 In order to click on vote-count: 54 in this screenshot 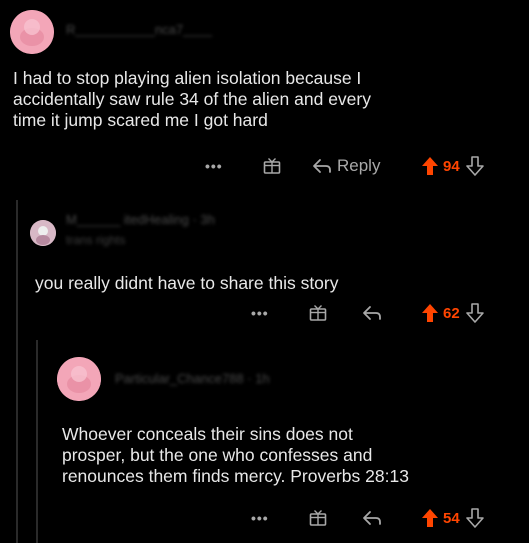, I will do `click(451, 518)`.